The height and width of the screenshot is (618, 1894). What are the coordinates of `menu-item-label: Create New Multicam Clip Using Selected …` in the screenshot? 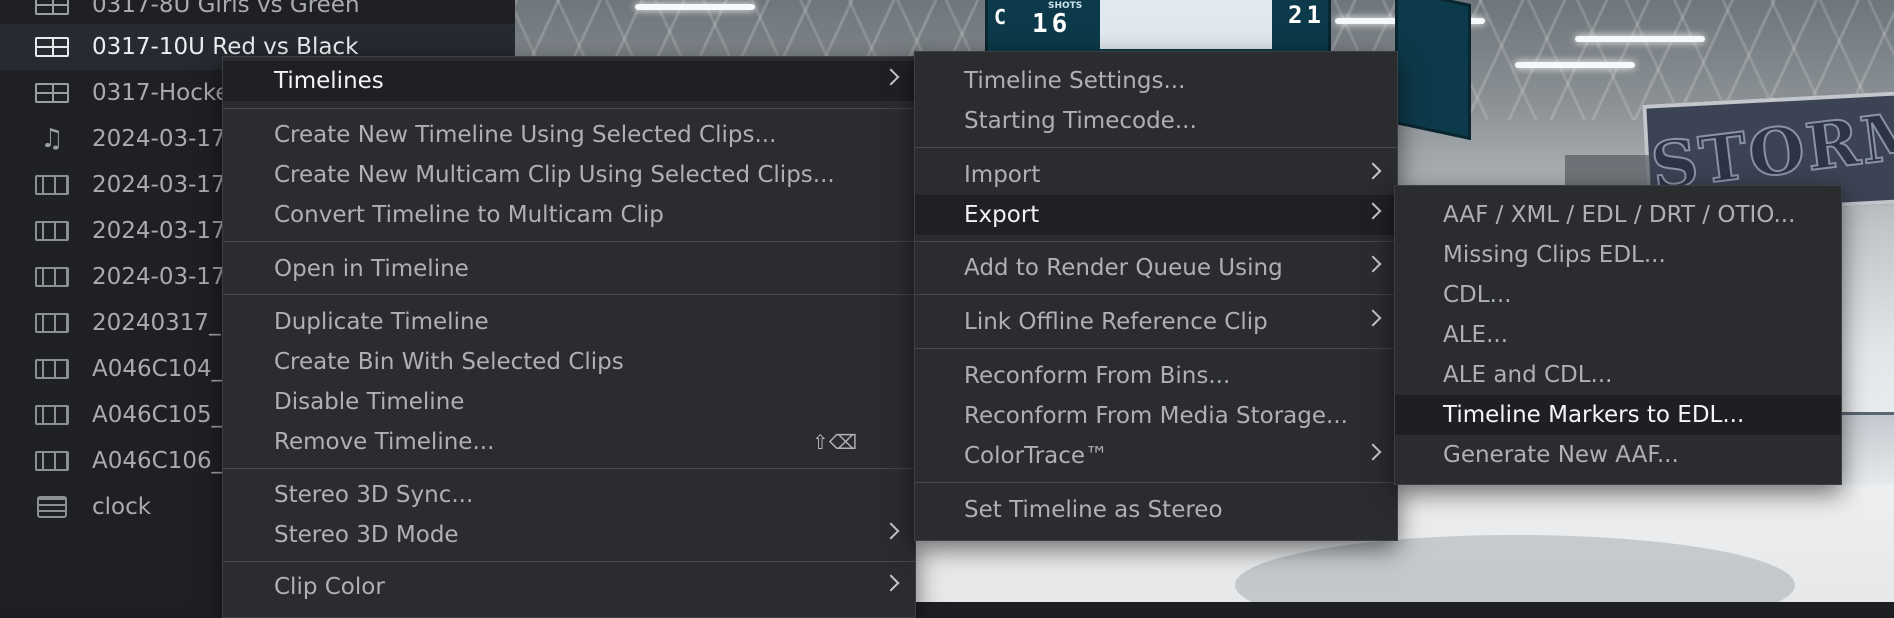 It's located at (554, 175).